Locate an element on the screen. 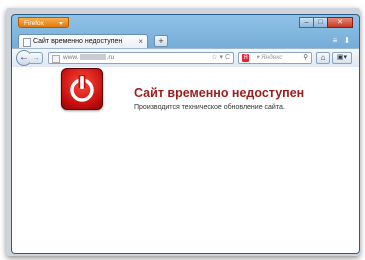 This screenshot has width=365, height=260. url-bar: www. .ru ☆ ▾ C is located at coordinates (141, 58).